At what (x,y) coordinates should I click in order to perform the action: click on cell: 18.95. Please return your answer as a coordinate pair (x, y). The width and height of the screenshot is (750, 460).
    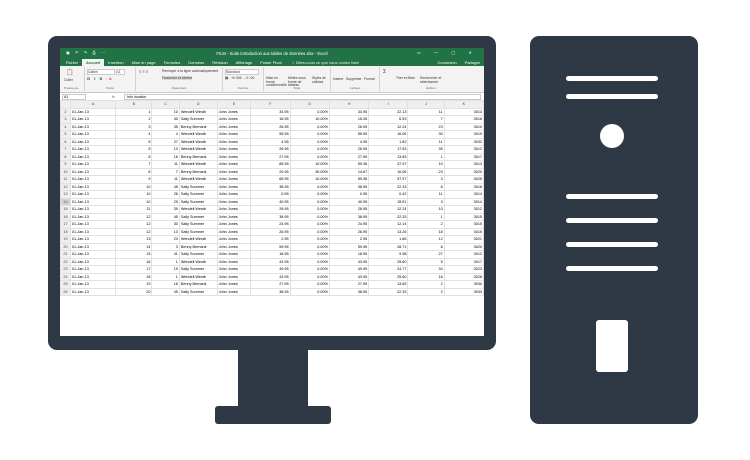
    Looking at the image, I should click on (349, 254).